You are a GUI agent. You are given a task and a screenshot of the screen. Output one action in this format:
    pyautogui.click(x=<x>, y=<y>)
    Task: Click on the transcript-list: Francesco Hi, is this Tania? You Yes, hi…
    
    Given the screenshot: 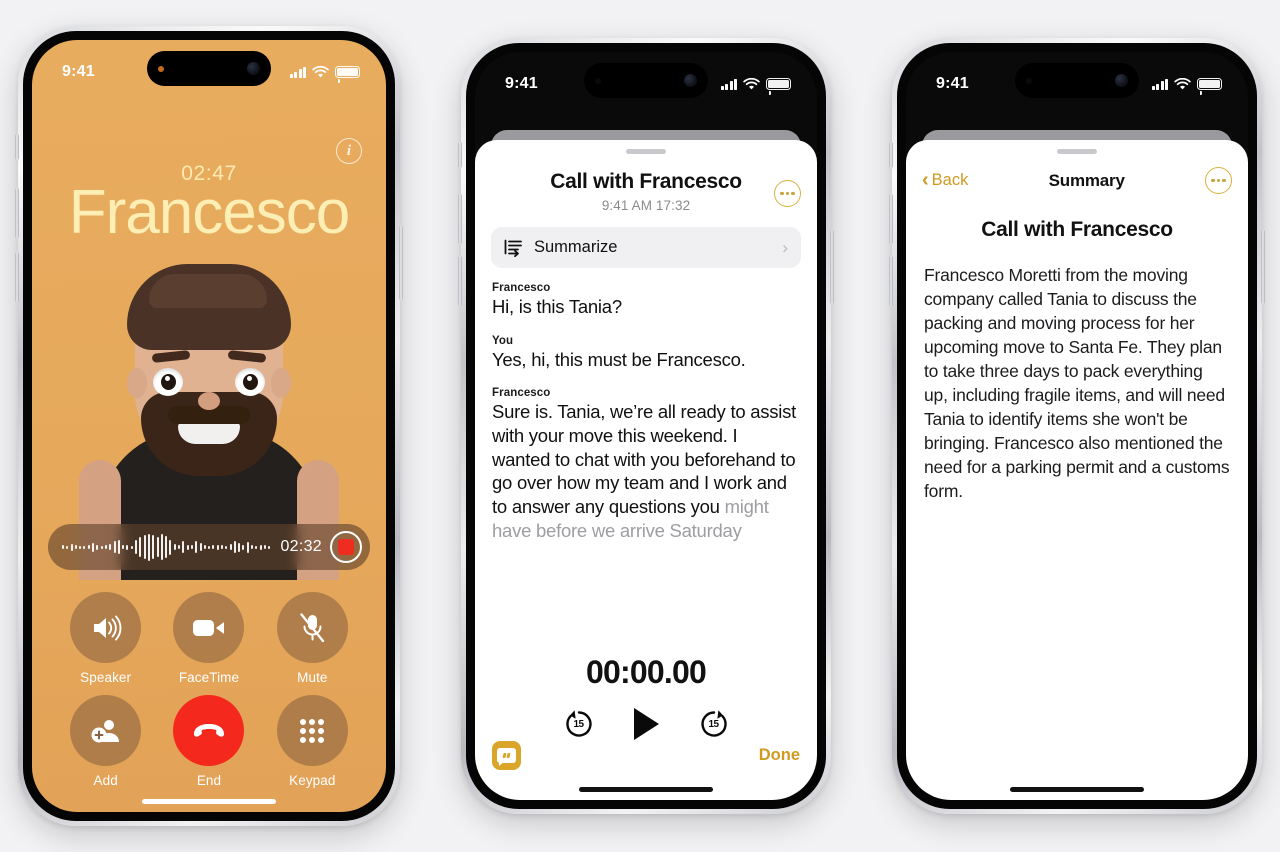 What is the action you would take?
    pyautogui.click(x=646, y=459)
    